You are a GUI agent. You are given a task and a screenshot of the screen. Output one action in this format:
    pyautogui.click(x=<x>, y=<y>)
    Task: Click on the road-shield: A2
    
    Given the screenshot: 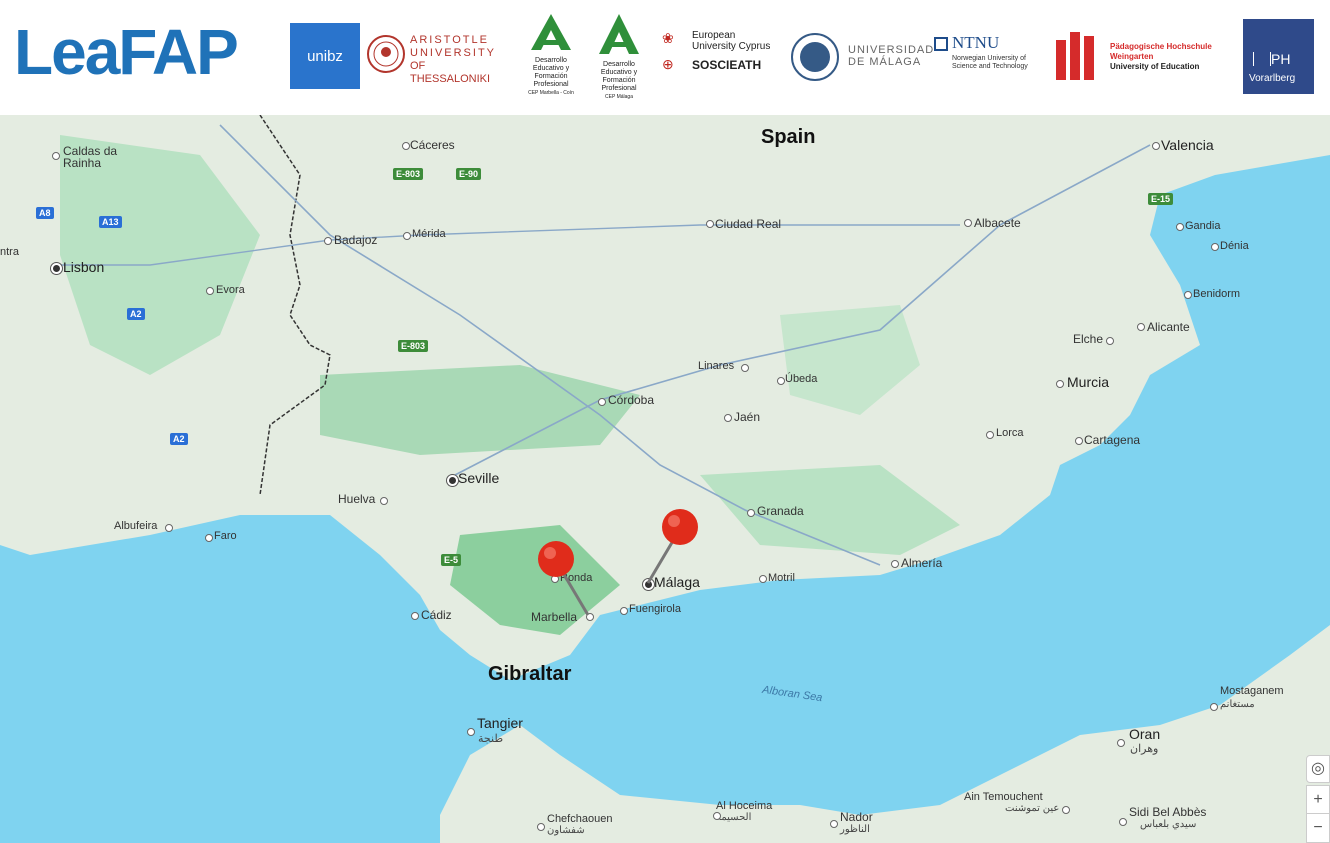 What is the action you would take?
    pyautogui.click(x=179, y=439)
    